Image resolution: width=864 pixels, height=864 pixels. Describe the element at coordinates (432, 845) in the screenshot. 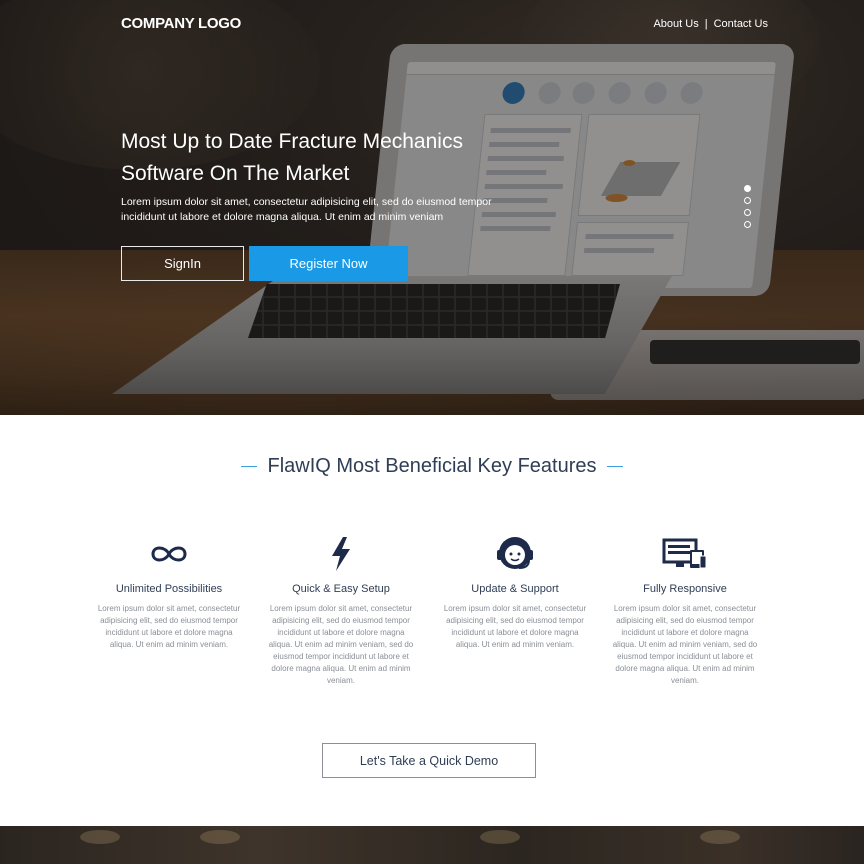

I see `next-section-preview` at that location.